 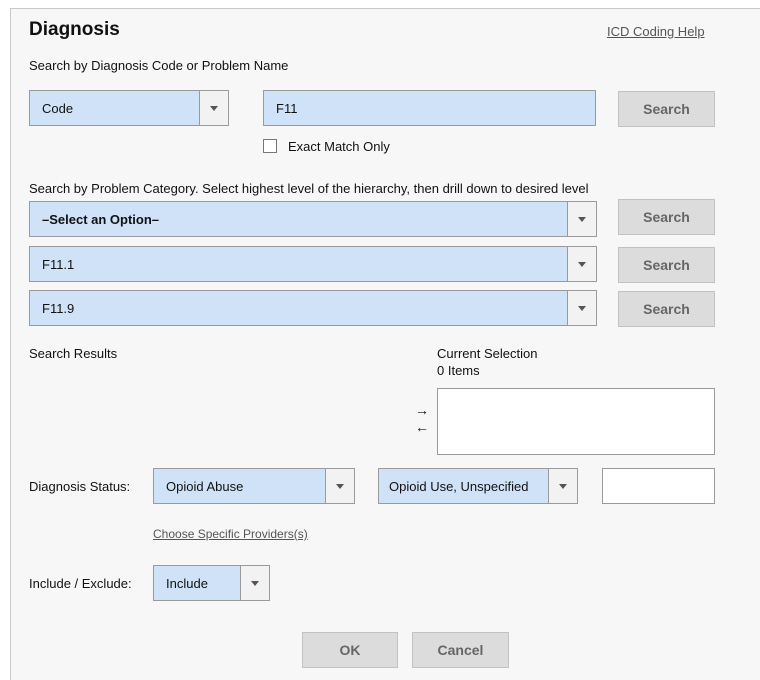 I want to click on choose-providers-link: Choose Specific Providers(s), so click(x=230, y=534).